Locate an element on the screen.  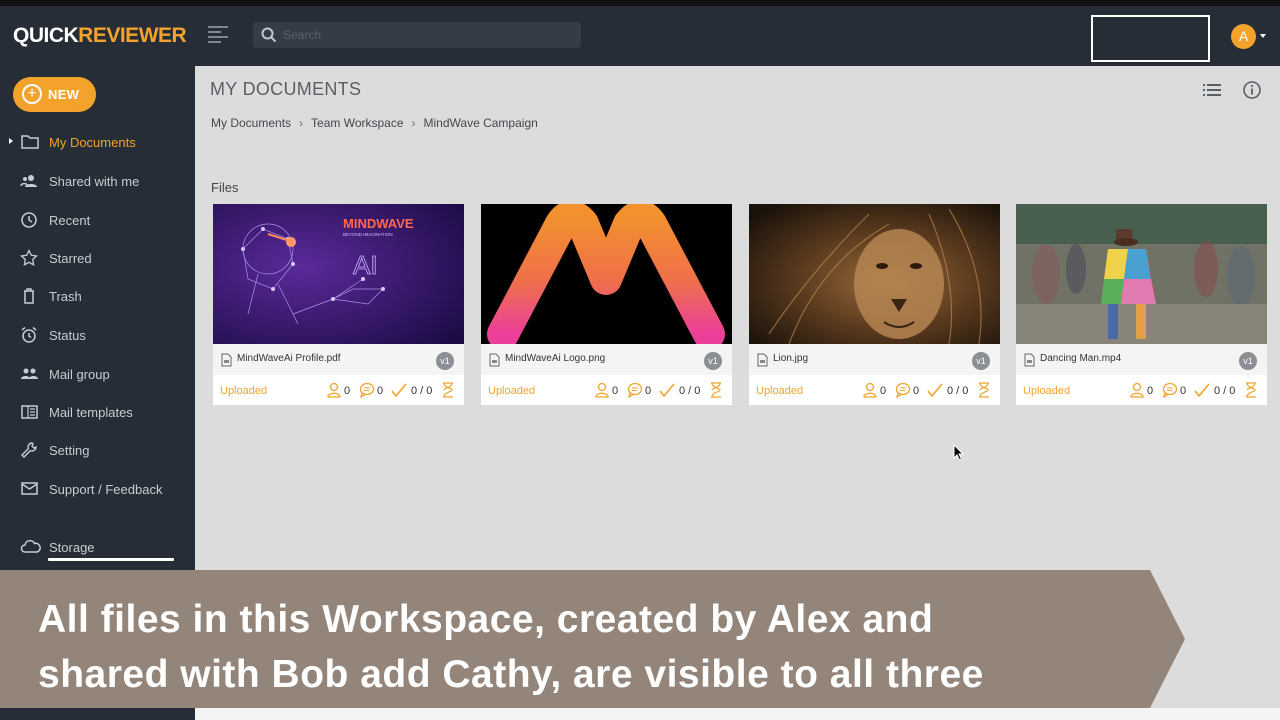
image-file-icon is located at coordinates (494, 360).